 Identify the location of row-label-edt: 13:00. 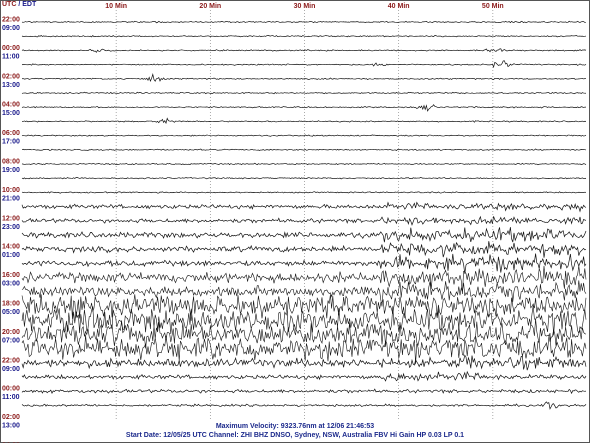
(11, 85).